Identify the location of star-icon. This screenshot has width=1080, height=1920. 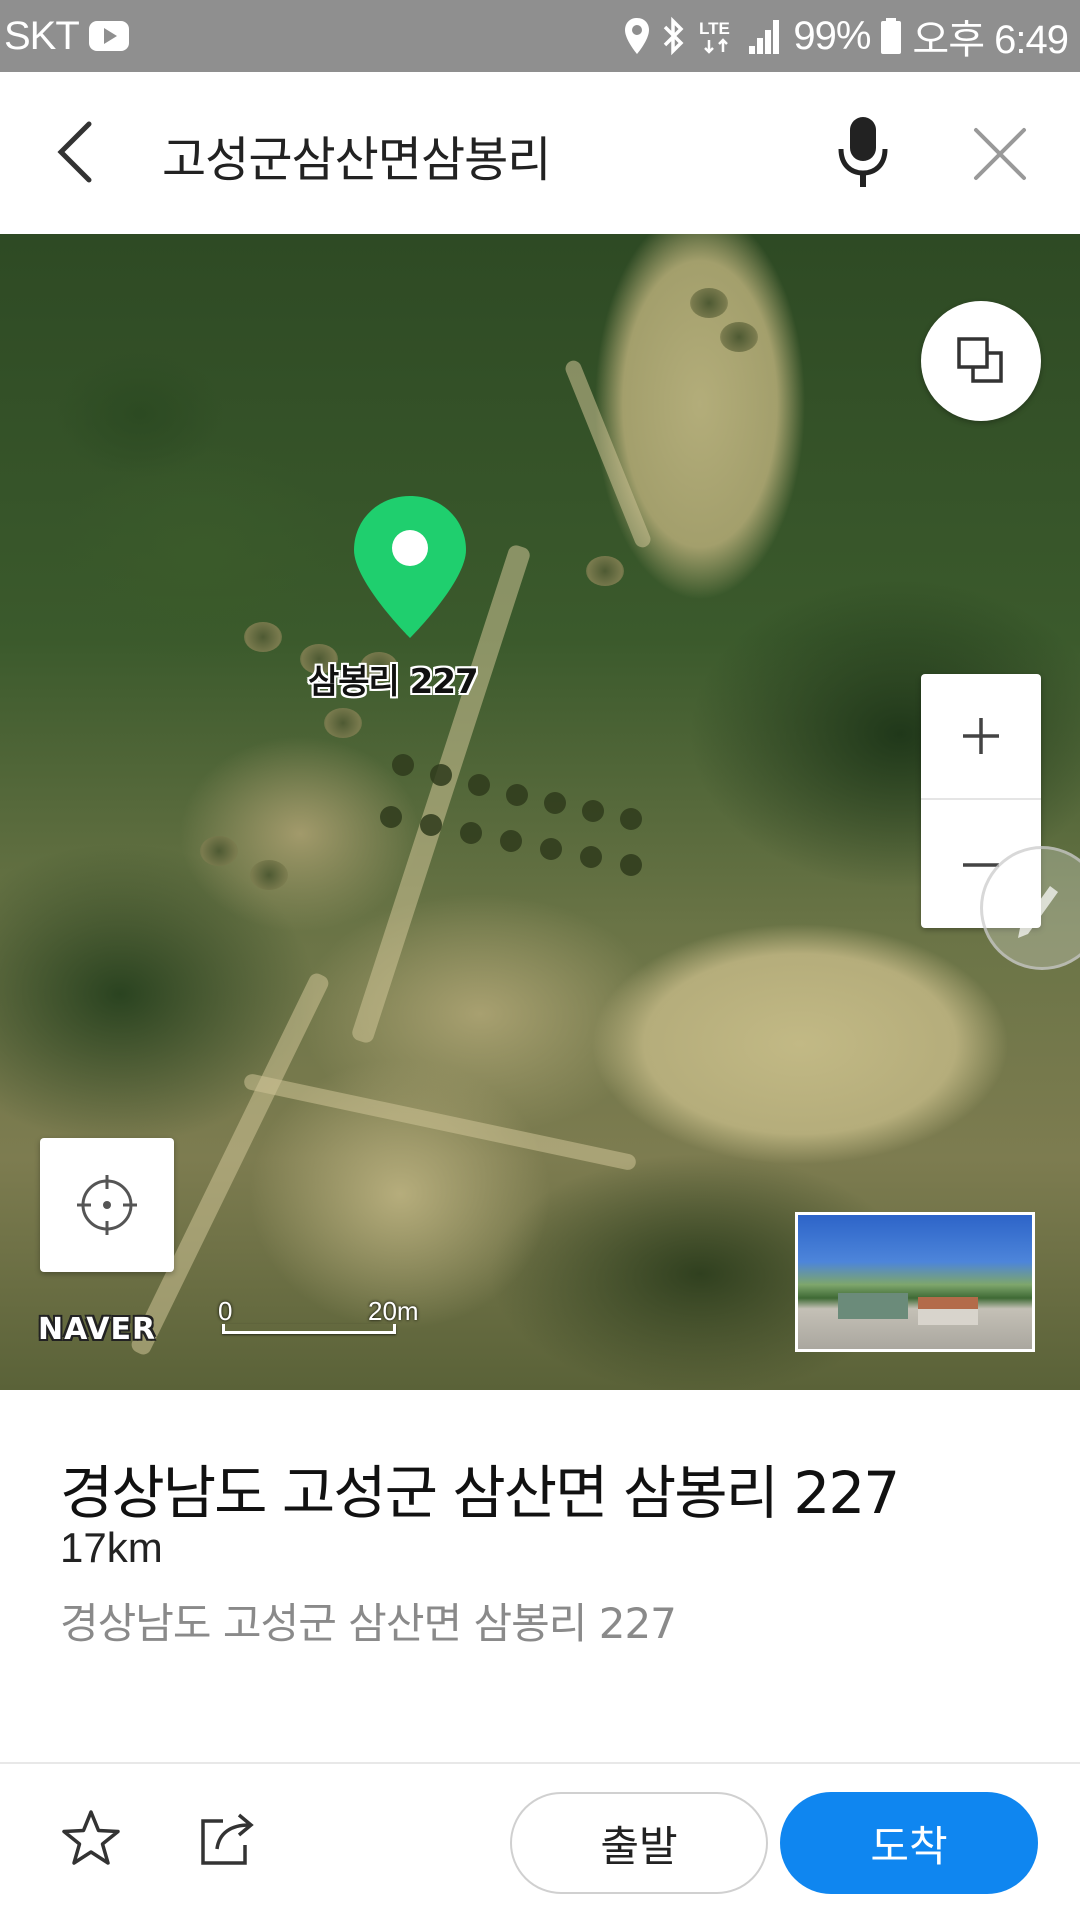
(91, 1837).